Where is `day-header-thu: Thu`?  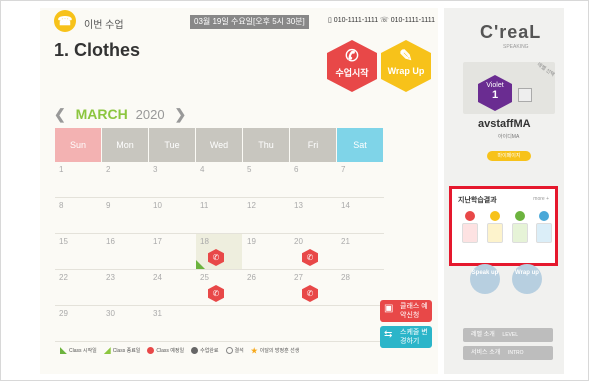 day-header-thu: Thu is located at coordinates (266, 145).